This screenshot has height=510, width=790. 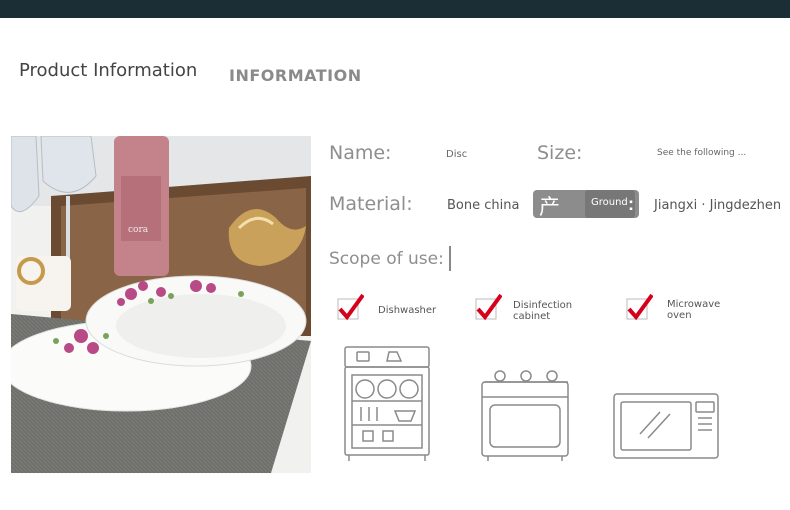 I want to click on use-label-line: oven, so click(x=679, y=315).